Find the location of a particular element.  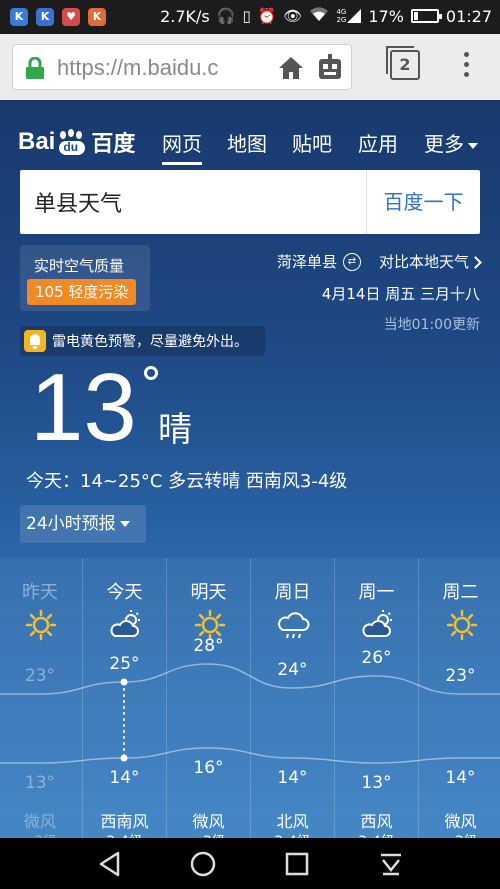

air-quality-card: 实时空气质量 105 轻度污染 is located at coordinates (85, 278).